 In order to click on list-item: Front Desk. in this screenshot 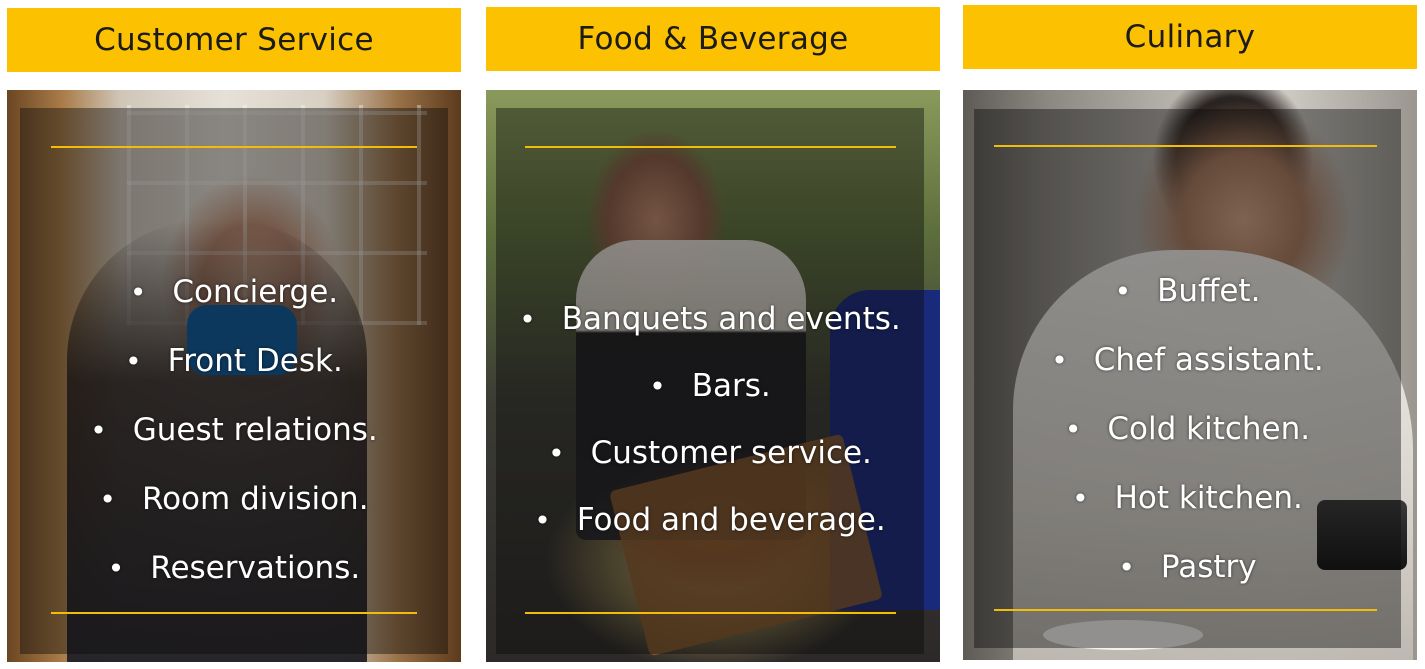, I will do `click(234, 361)`.